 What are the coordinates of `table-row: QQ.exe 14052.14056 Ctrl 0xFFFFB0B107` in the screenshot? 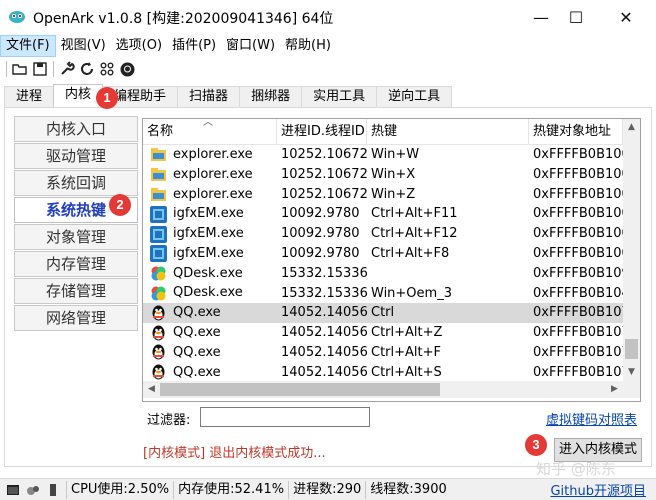 It's located at (383, 313).